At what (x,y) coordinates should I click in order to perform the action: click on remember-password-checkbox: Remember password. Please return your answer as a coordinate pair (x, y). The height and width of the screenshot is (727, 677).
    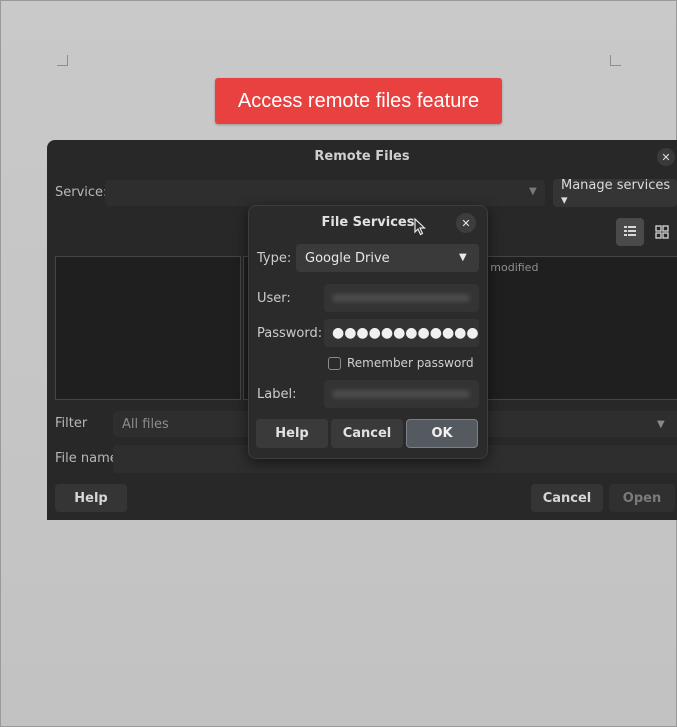
    Looking at the image, I should click on (401, 363).